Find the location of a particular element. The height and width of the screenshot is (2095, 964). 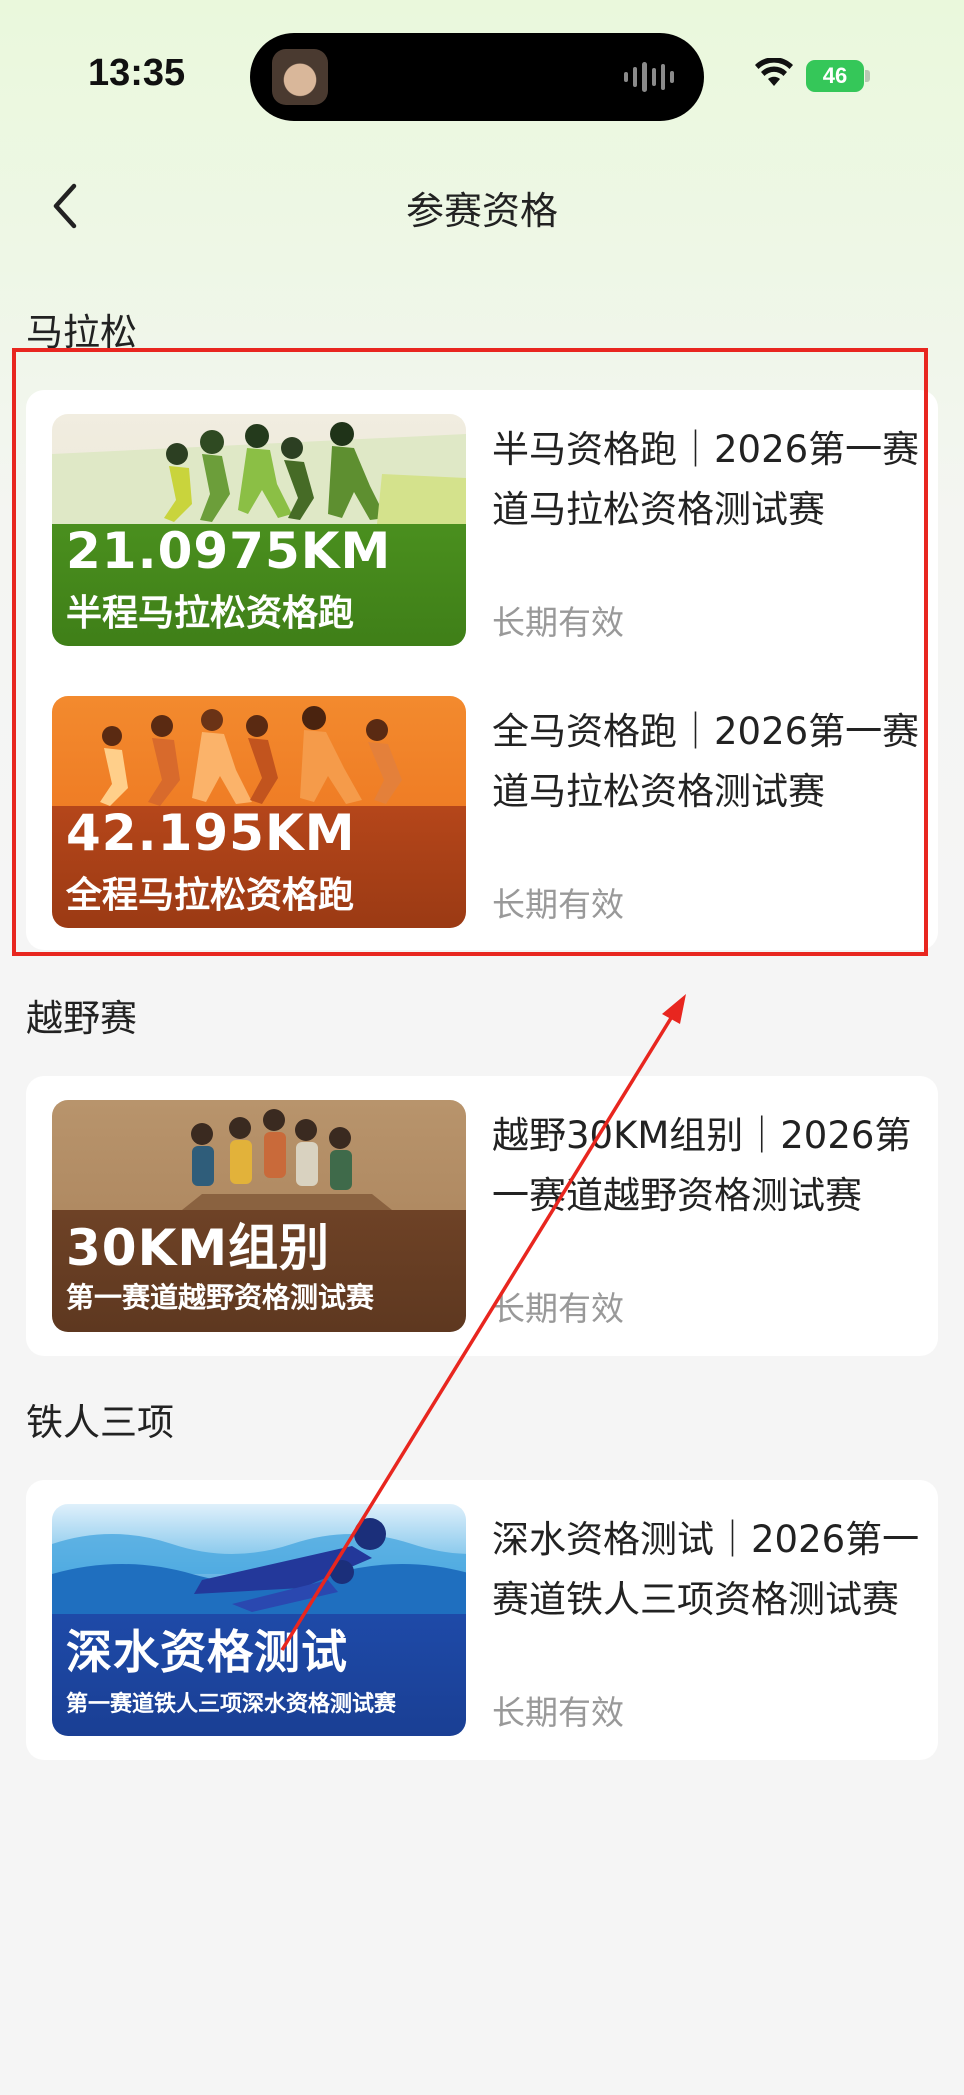

battery-icon: 46 is located at coordinates (838, 76).